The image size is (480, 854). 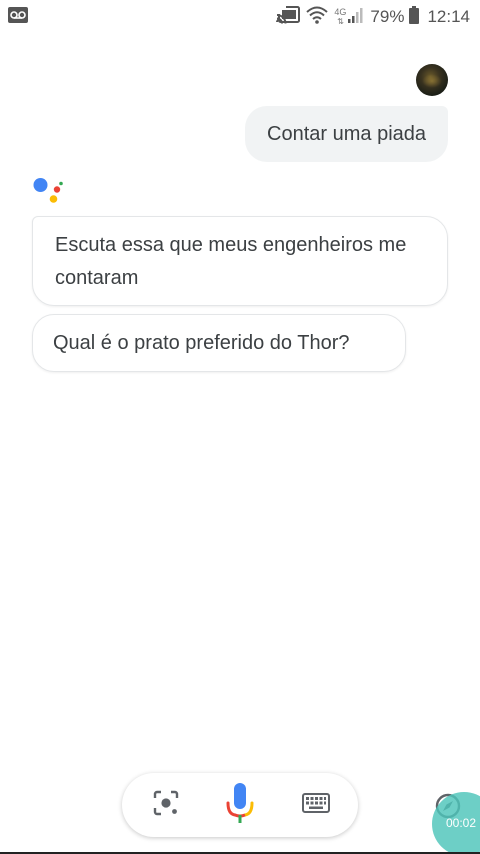 I want to click on microphone-button, so click(x=240, y=805).